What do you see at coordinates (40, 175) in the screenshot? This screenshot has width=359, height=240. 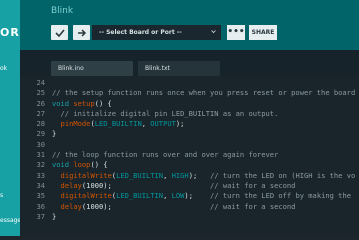 I see `line-number: 33` at bounding box center [40, 175].